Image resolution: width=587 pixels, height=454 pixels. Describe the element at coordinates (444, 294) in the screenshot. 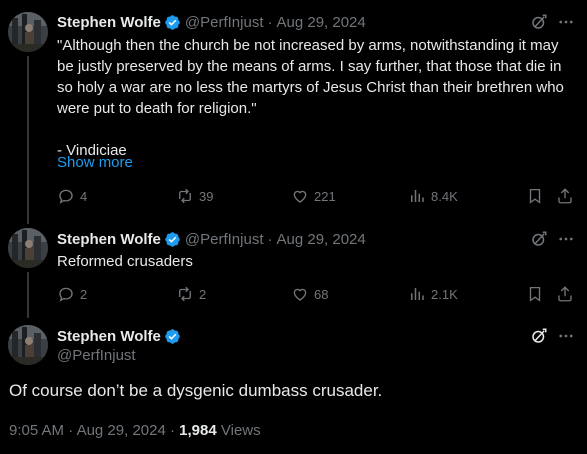

I see `views-count: 2.1K` at that location.